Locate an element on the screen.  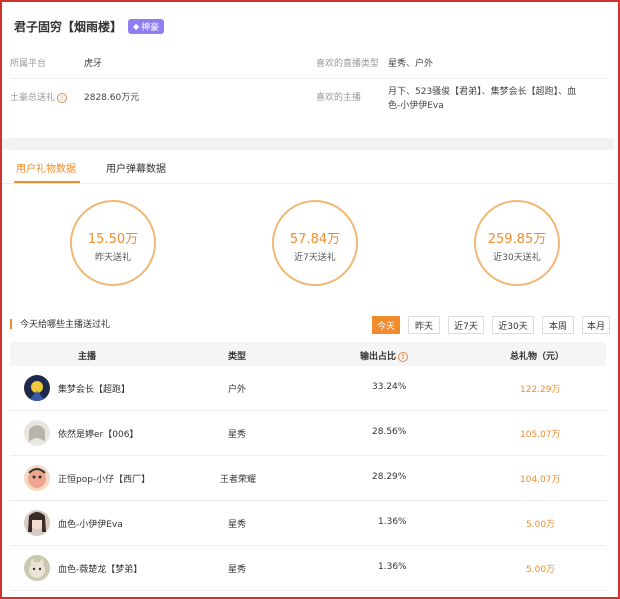
gift-total: 104.07万 is located at coordinates (540, 480).